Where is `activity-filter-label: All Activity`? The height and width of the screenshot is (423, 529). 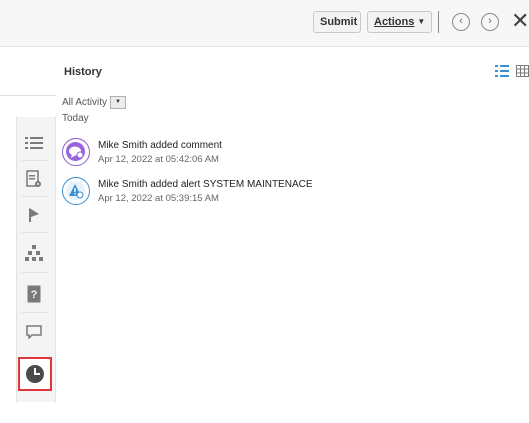
activity-filter-label: All Activity is located at coordinates (85, 102).